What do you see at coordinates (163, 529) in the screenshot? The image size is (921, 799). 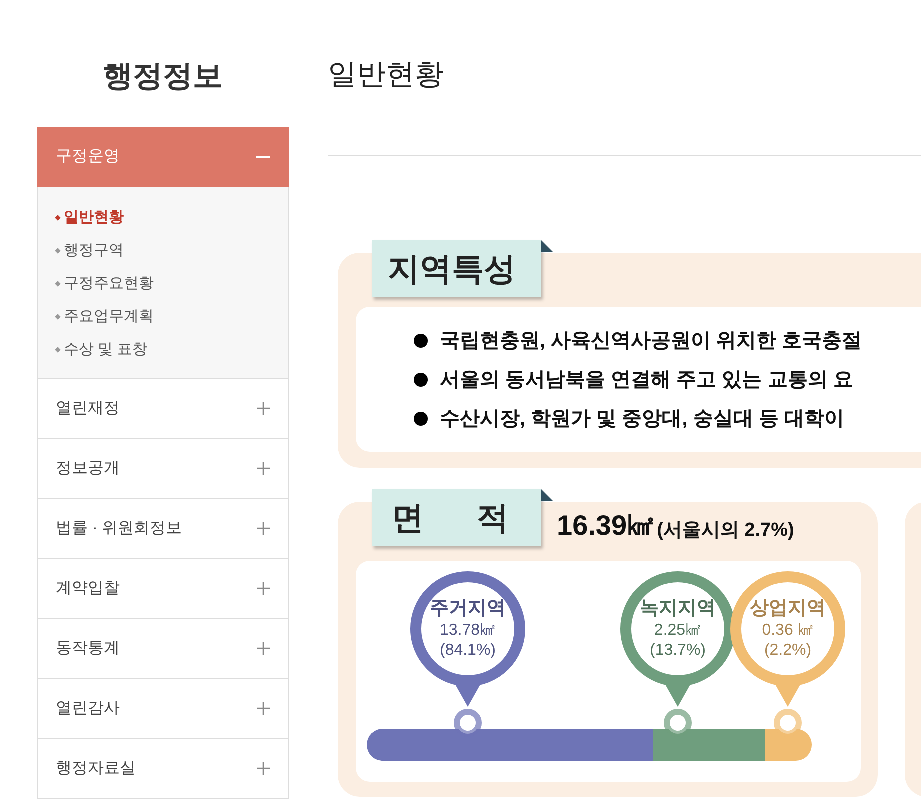 I see `menu-item: 법률 · 위원회정보` at bounding box center [163, 529].